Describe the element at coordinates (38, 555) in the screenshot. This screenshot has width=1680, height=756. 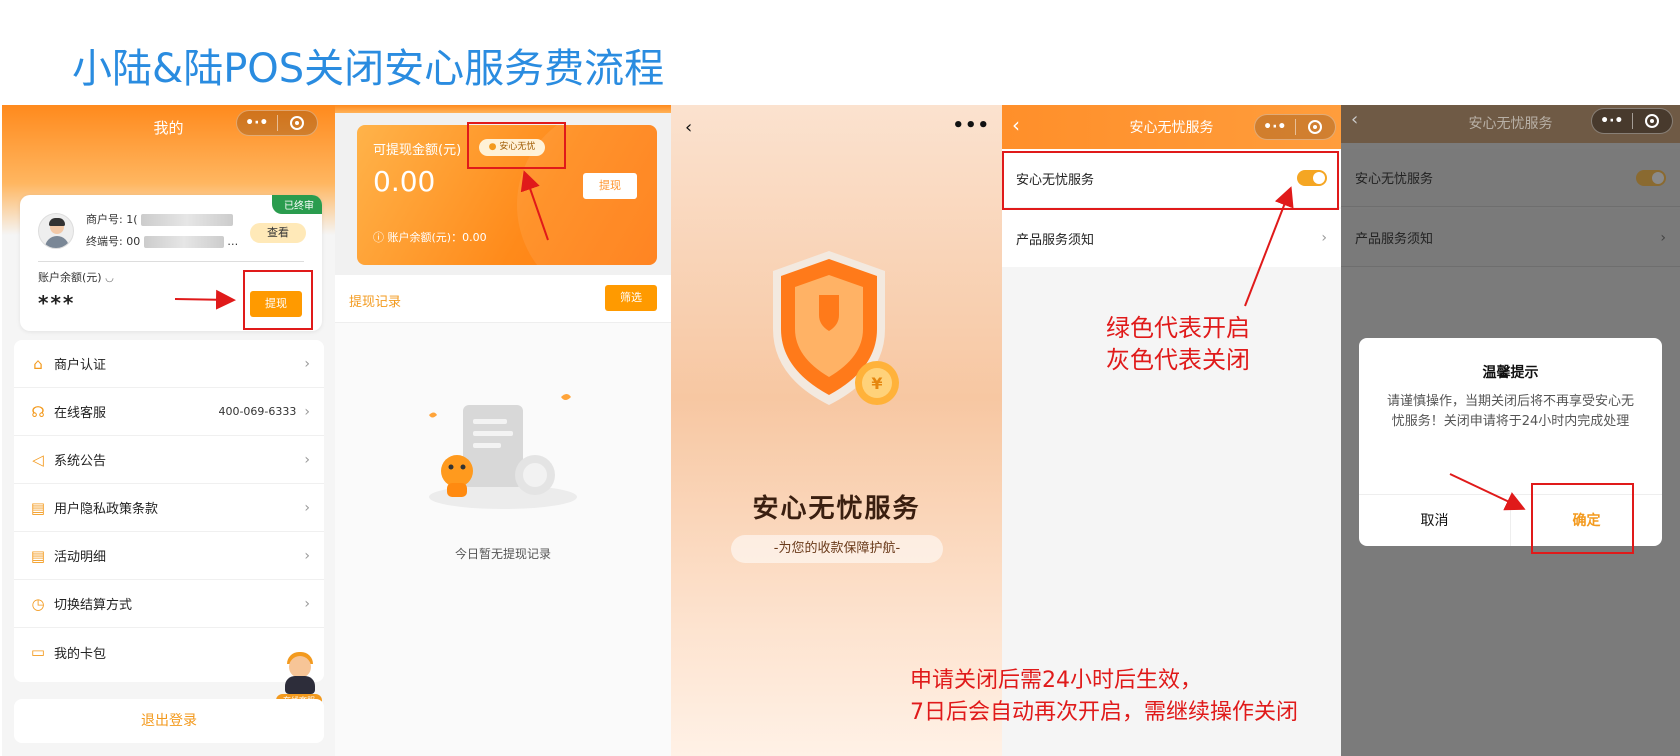
I see `list-icon: ▤` at that location.